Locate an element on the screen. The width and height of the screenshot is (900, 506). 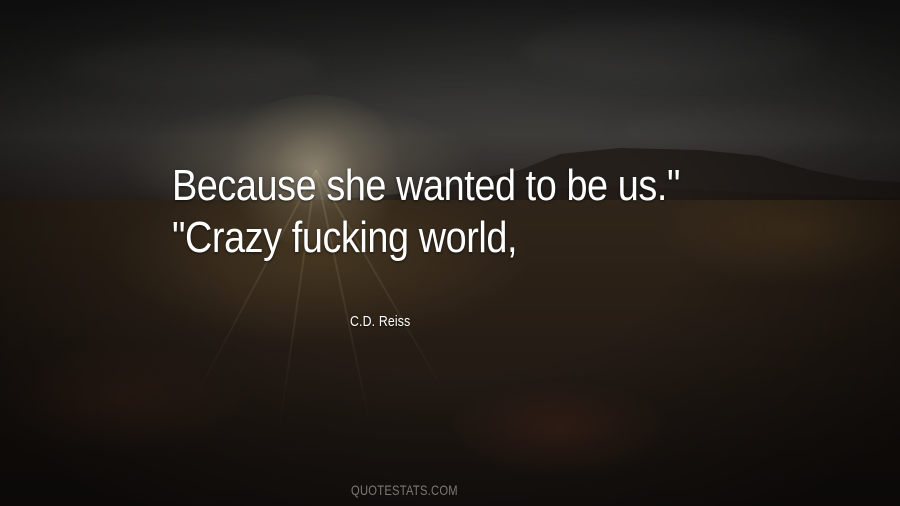
quote-line-1: Because she wanted to be us." is located at coordinates (426, 185).